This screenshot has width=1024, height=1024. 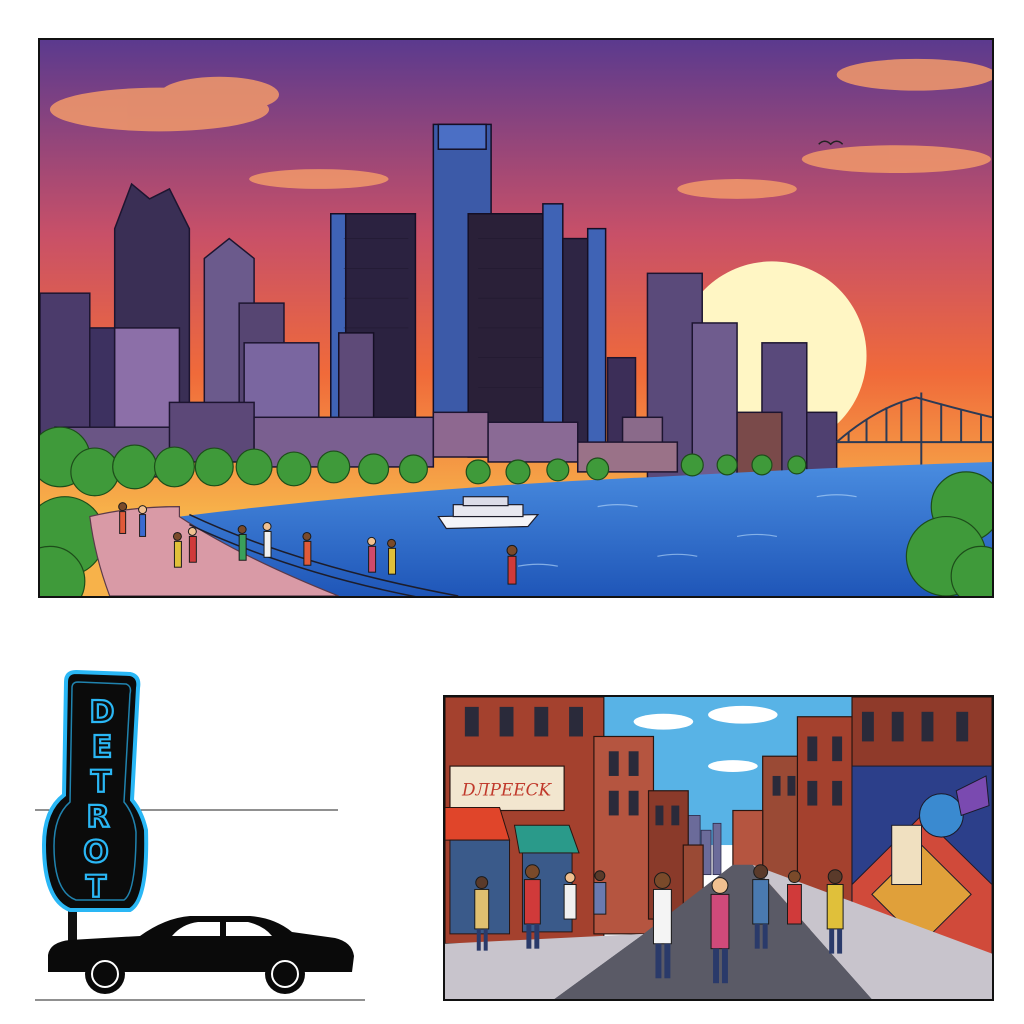 What do you see at coordinates (97, 817) in the screenshot?
I see `sign-letter: R` at bounding box center [97, 817].